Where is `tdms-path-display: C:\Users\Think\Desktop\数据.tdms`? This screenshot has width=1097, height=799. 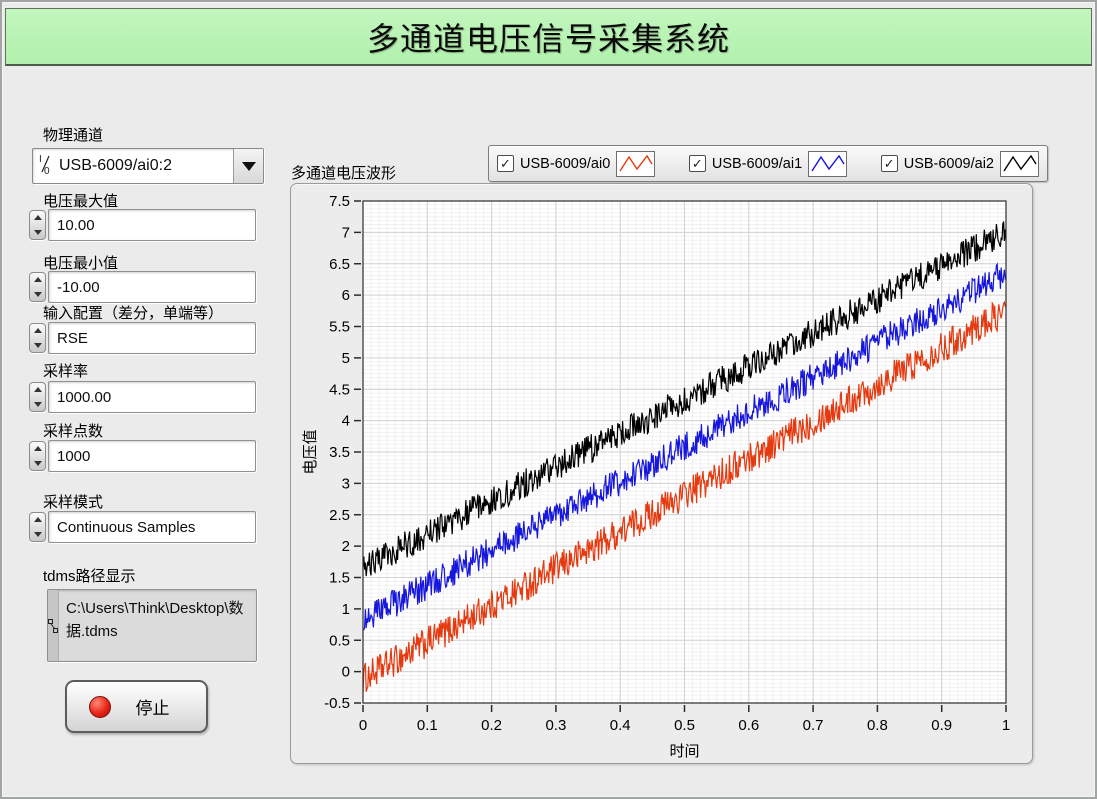
tdms-path-display: C:\Users\Think\Desktop\数据.tdms is located at coordinates (152, 625).